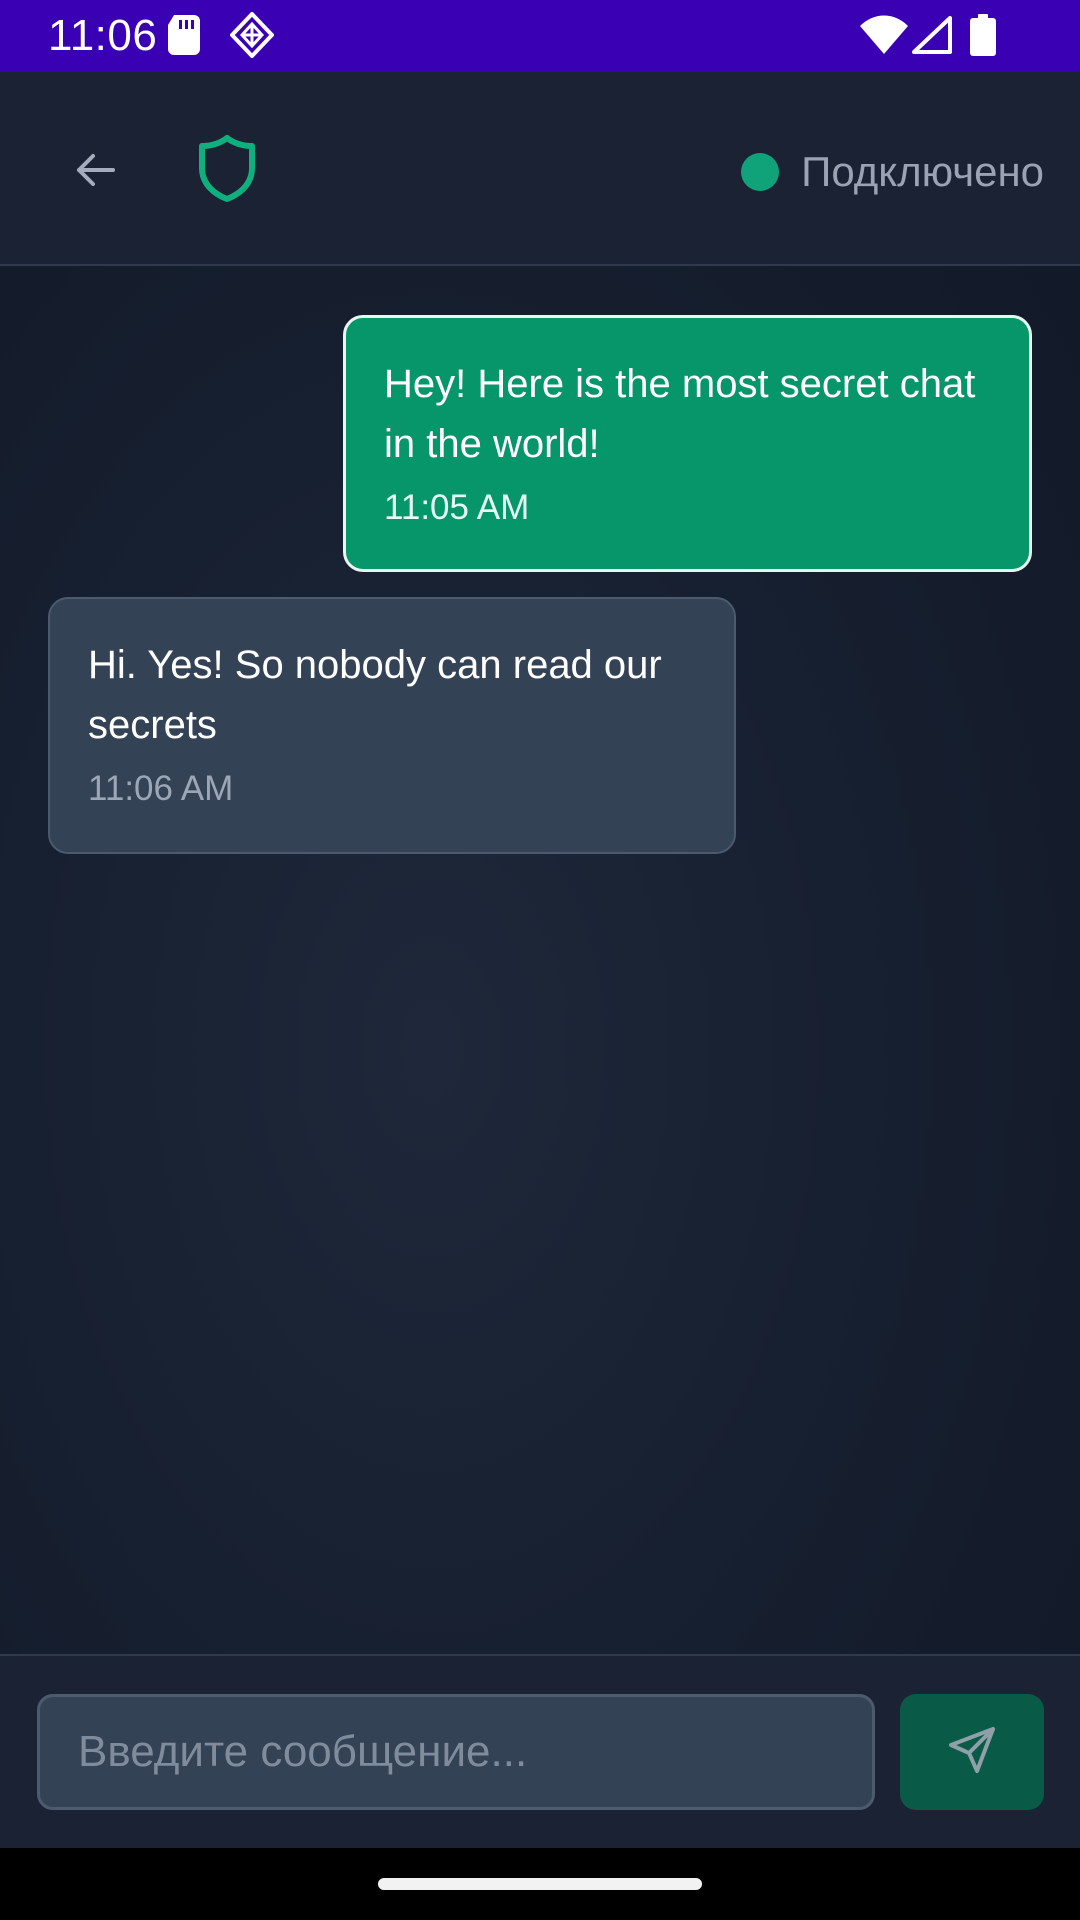 The image size is (1080, 1920). Describe the element at coordinates (103, 35) in the screenshot. I see `status-time: 11:06` at that location.